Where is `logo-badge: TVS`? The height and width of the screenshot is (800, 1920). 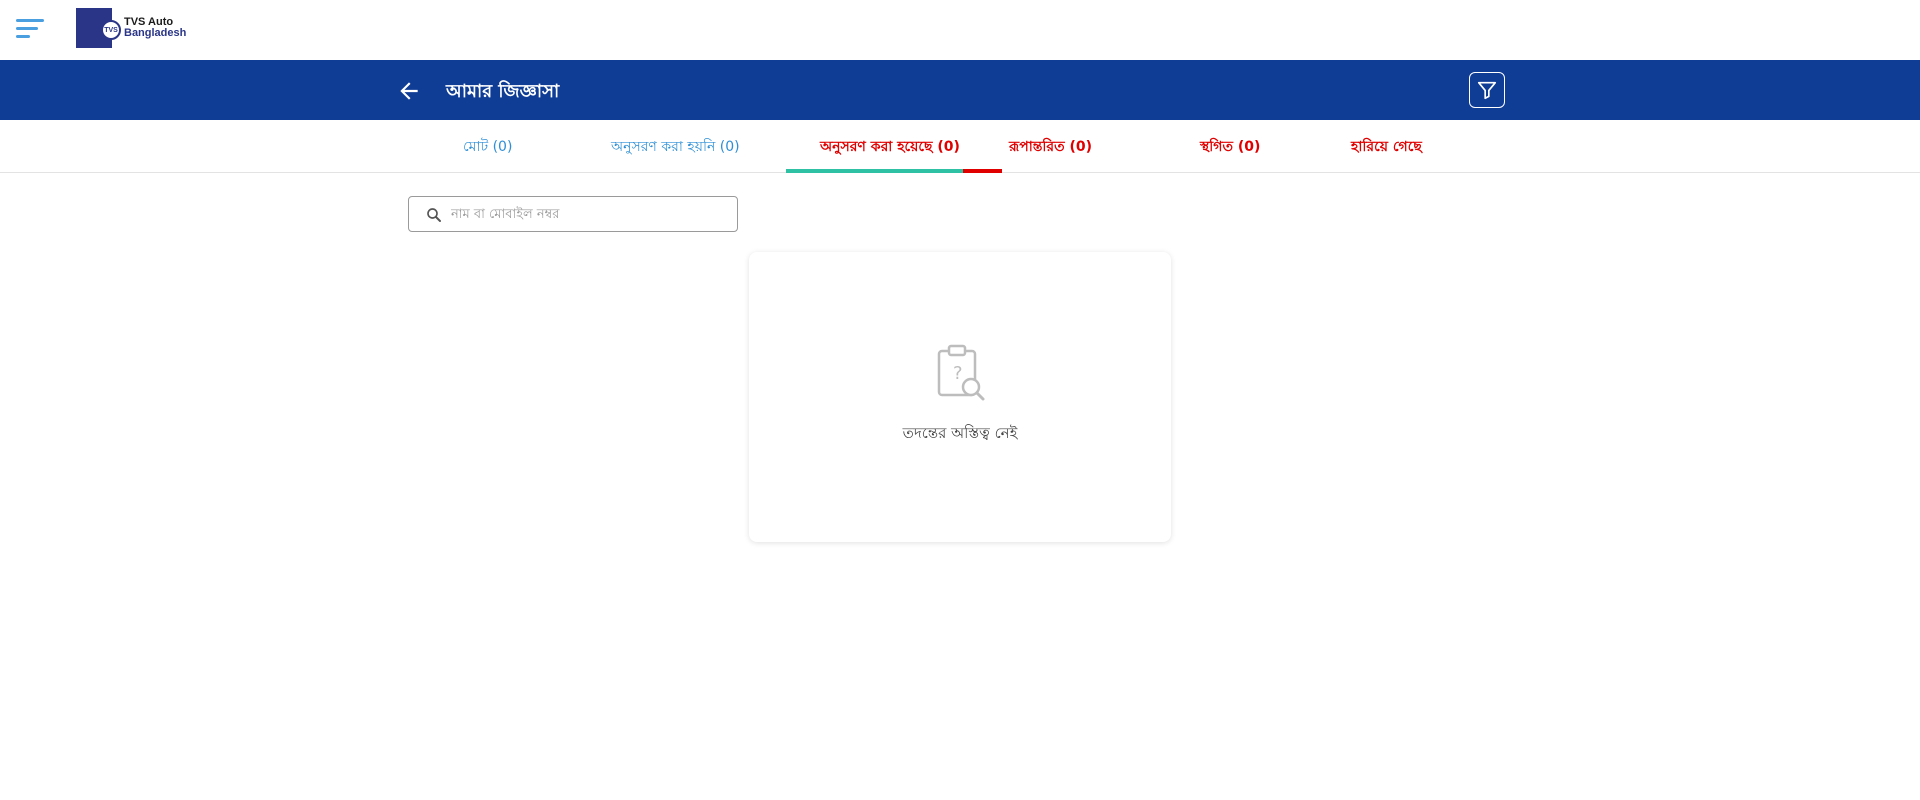 logo-badge: TVS is located at coordinates (111, 30).